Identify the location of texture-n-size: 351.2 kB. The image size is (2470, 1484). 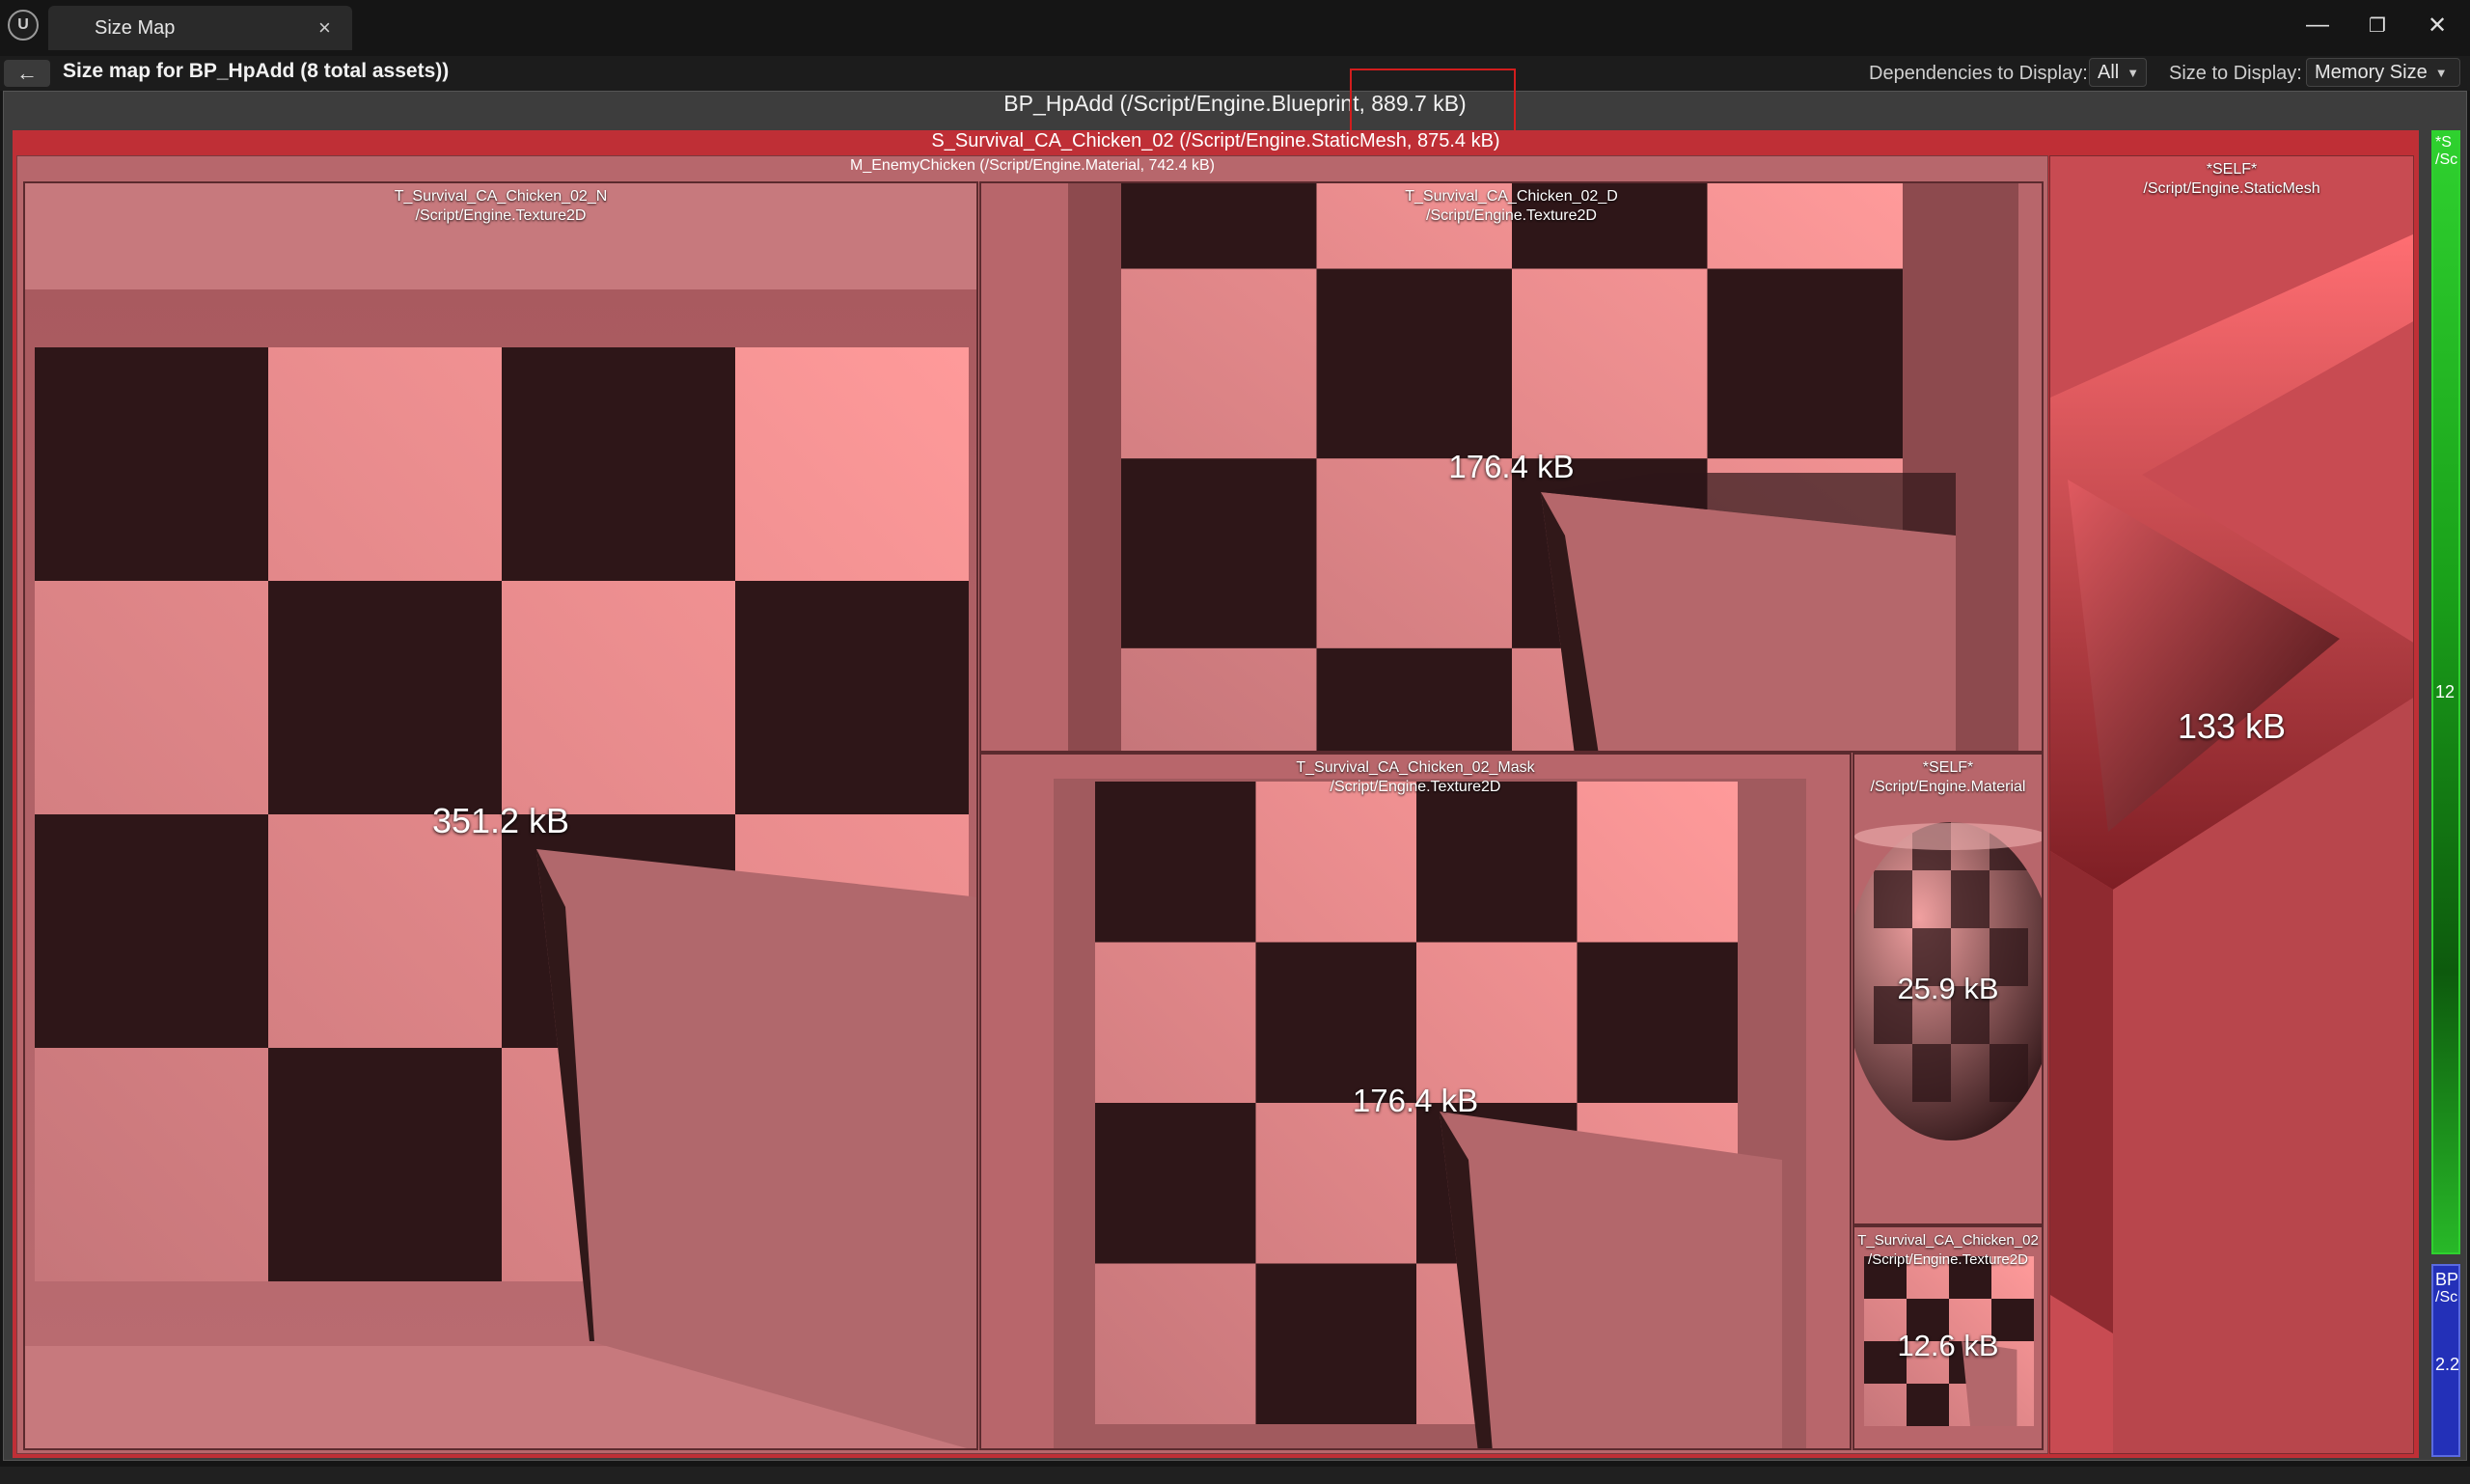
(500, 820).